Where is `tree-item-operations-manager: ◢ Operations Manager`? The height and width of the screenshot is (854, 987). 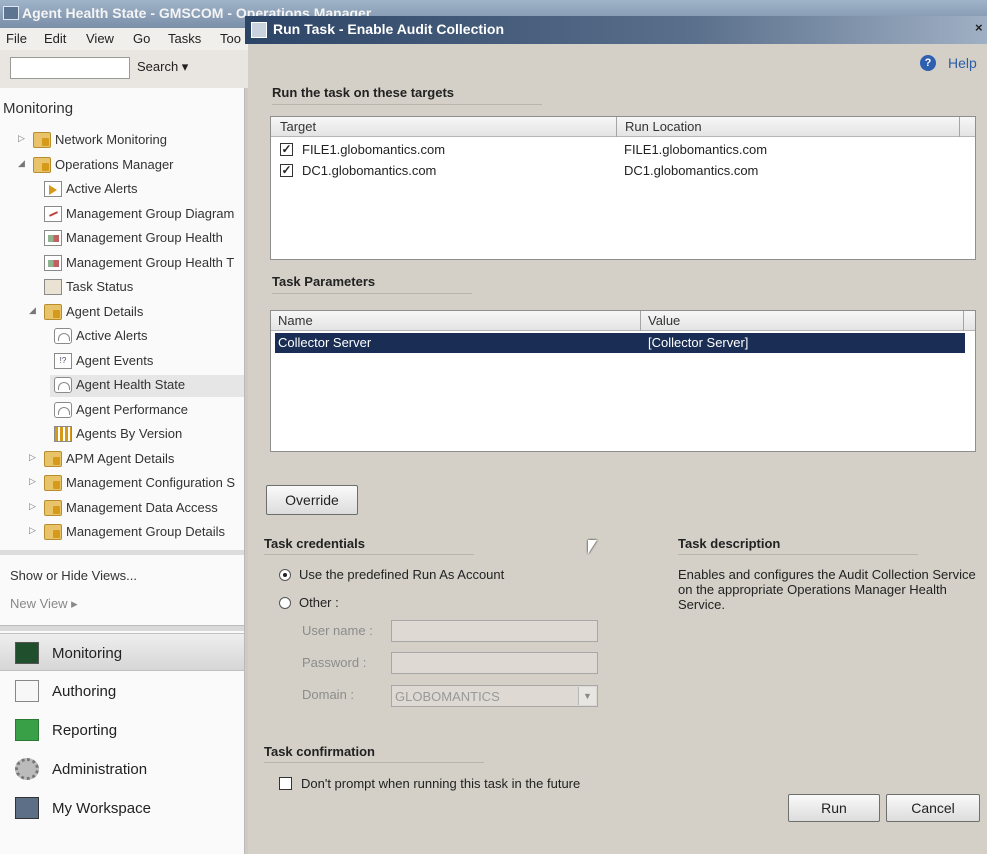
tree-item-operations-manager: ◢ Operations Manager is located at coordinates (131, 166).